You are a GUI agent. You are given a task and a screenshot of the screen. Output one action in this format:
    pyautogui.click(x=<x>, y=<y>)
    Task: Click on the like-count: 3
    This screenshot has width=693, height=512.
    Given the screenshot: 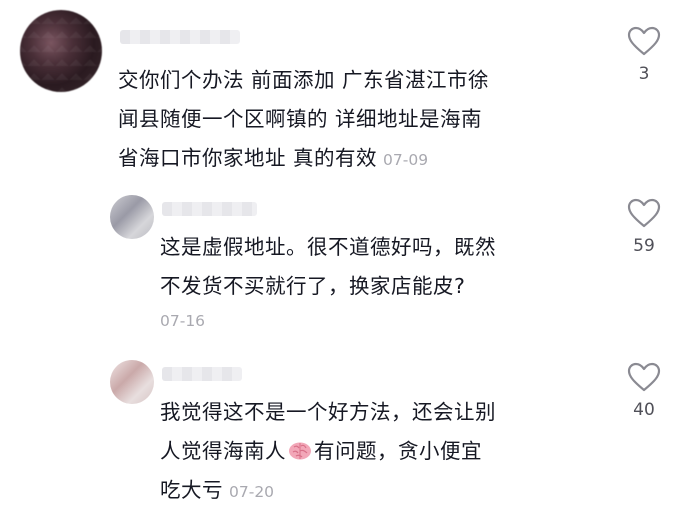 What is the action you would take?
    pyautogui.click(x=644, y=74)
    